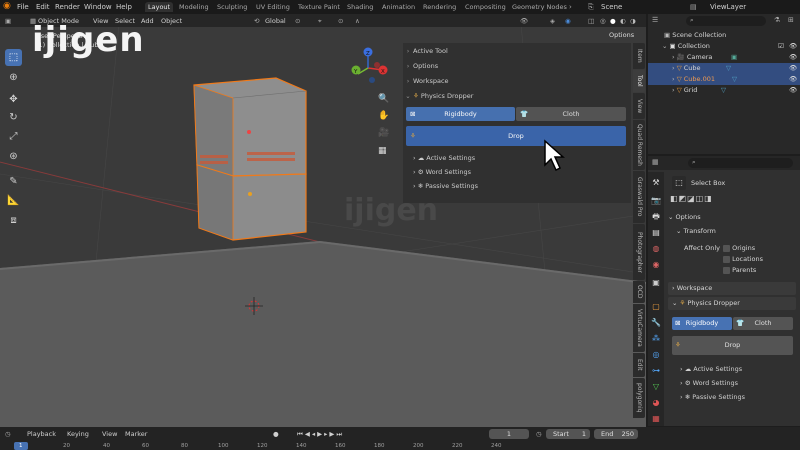  What do you see at coordinates (442, 172) in the screenshot?
I see `word-settings-row: › ⚙ Word Settings` at bounding box center [442, 172].